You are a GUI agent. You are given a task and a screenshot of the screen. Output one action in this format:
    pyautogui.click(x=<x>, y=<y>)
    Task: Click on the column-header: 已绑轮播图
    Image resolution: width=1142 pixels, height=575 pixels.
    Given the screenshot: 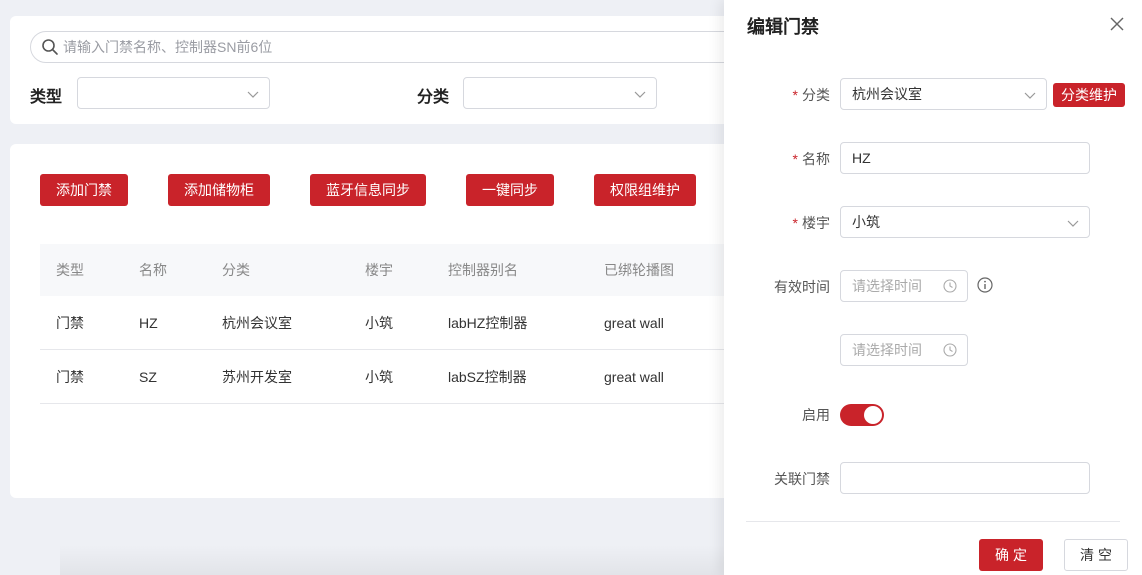 What is the action you would take?
    pyautogui.click(x=639, y=270)
    